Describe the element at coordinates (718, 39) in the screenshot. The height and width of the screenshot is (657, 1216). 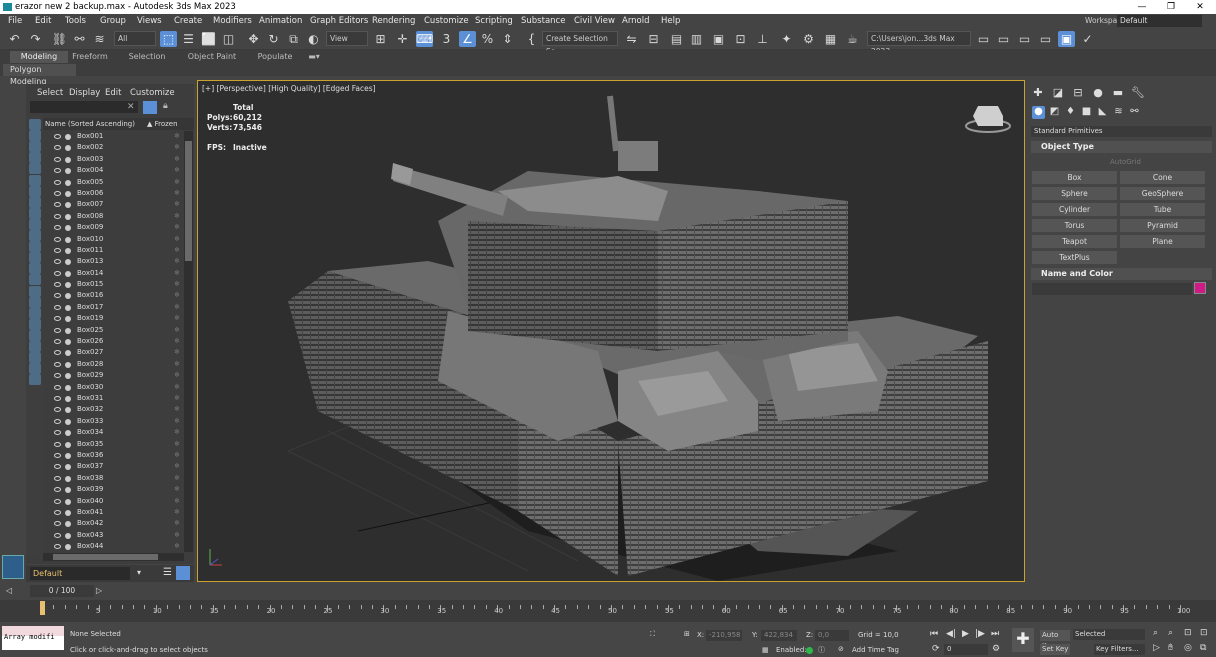
I see `ribbon-toggle-icon: ▣` at that location.